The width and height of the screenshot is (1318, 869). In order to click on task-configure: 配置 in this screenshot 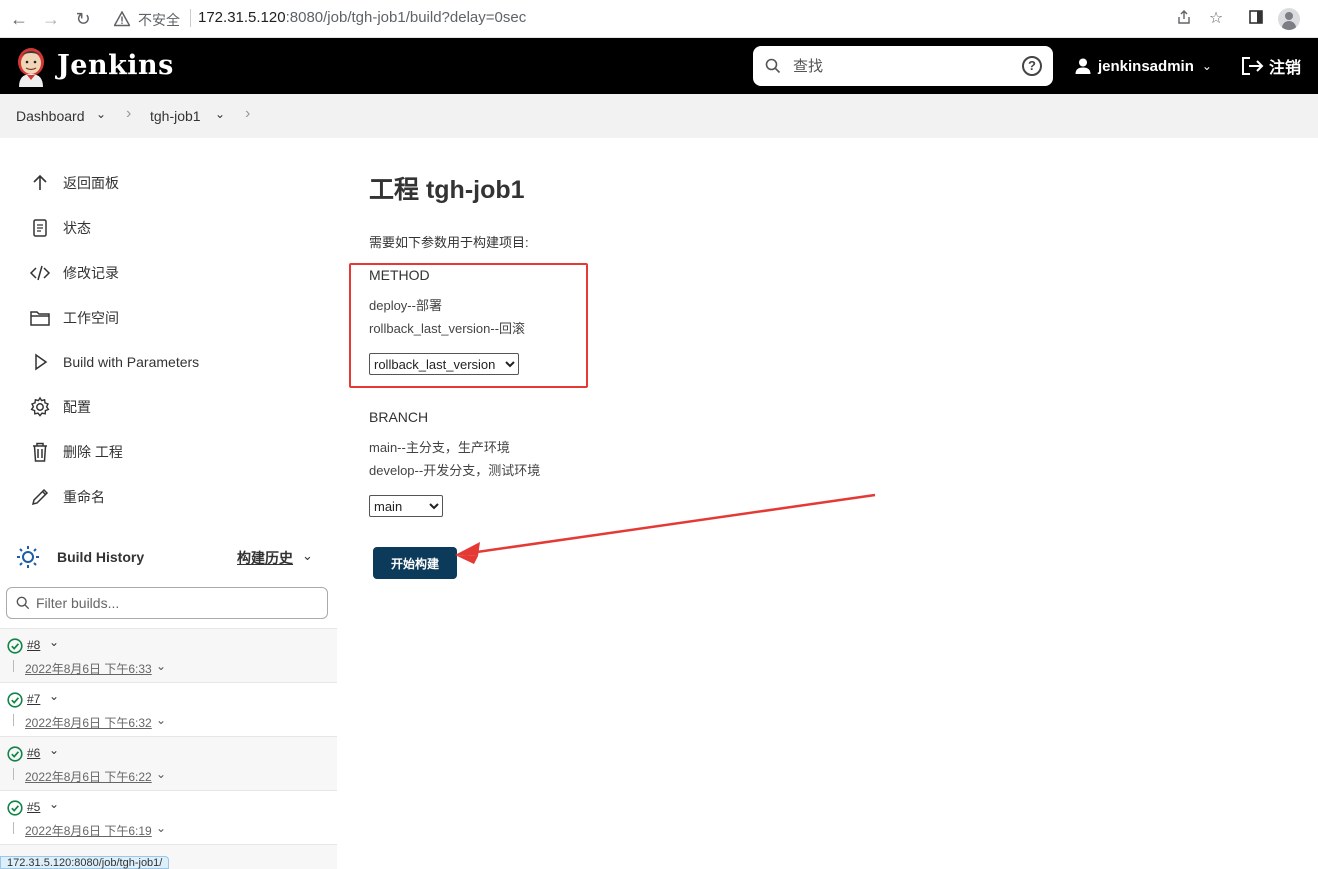, I will do `click(59, 407)`.